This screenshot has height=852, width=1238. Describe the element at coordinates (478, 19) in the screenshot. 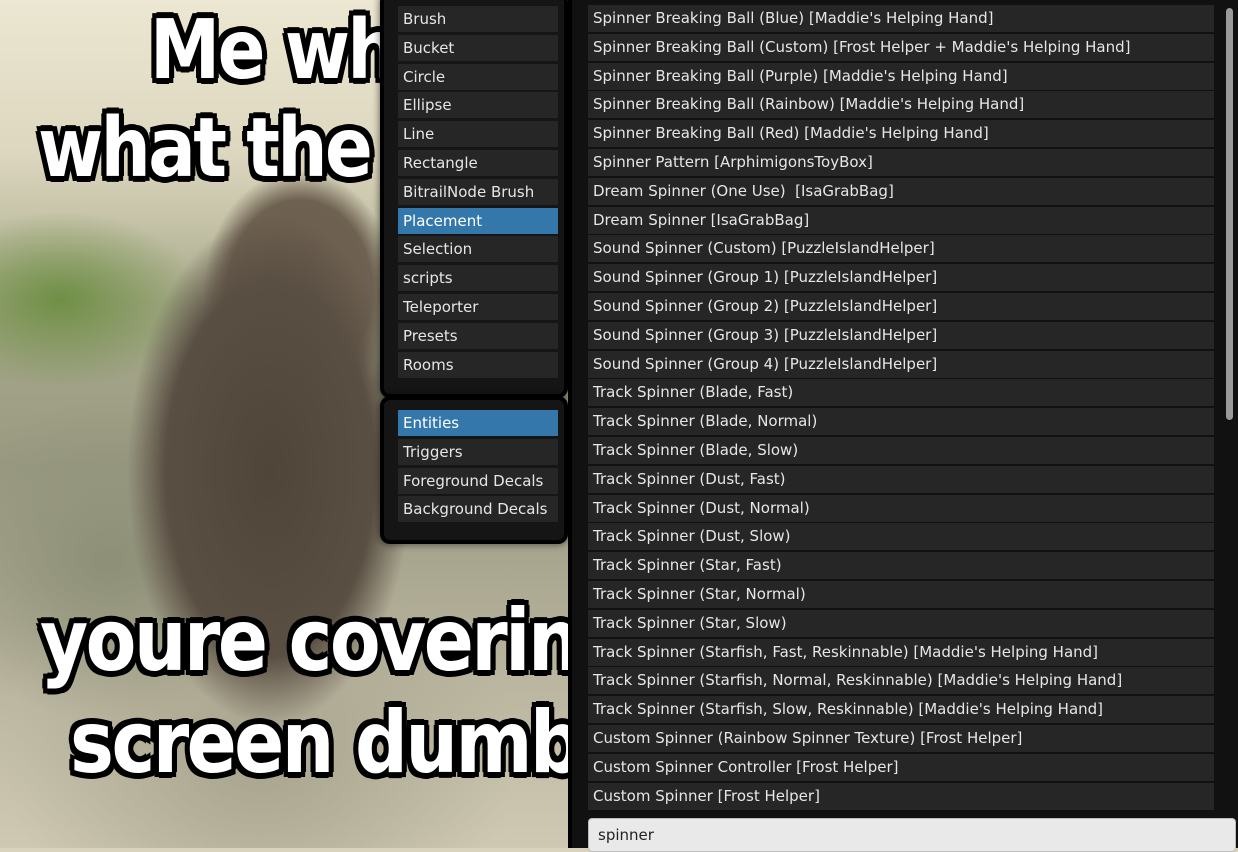

I see `tool-item-brush: Brush` at that location.